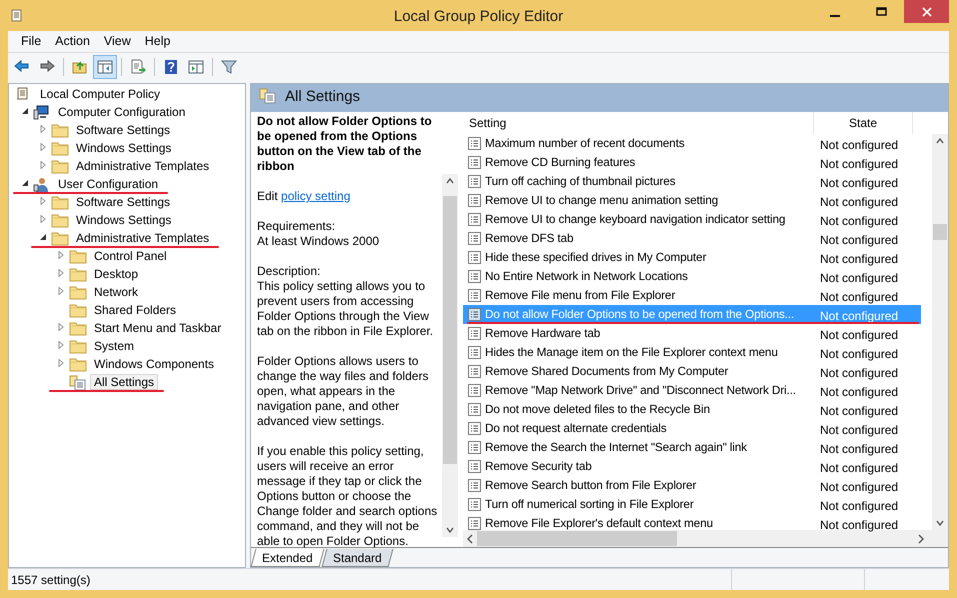 This screenshot has height=598, width=957. I want to click on tree-item: All Settings, so click(124, 382).